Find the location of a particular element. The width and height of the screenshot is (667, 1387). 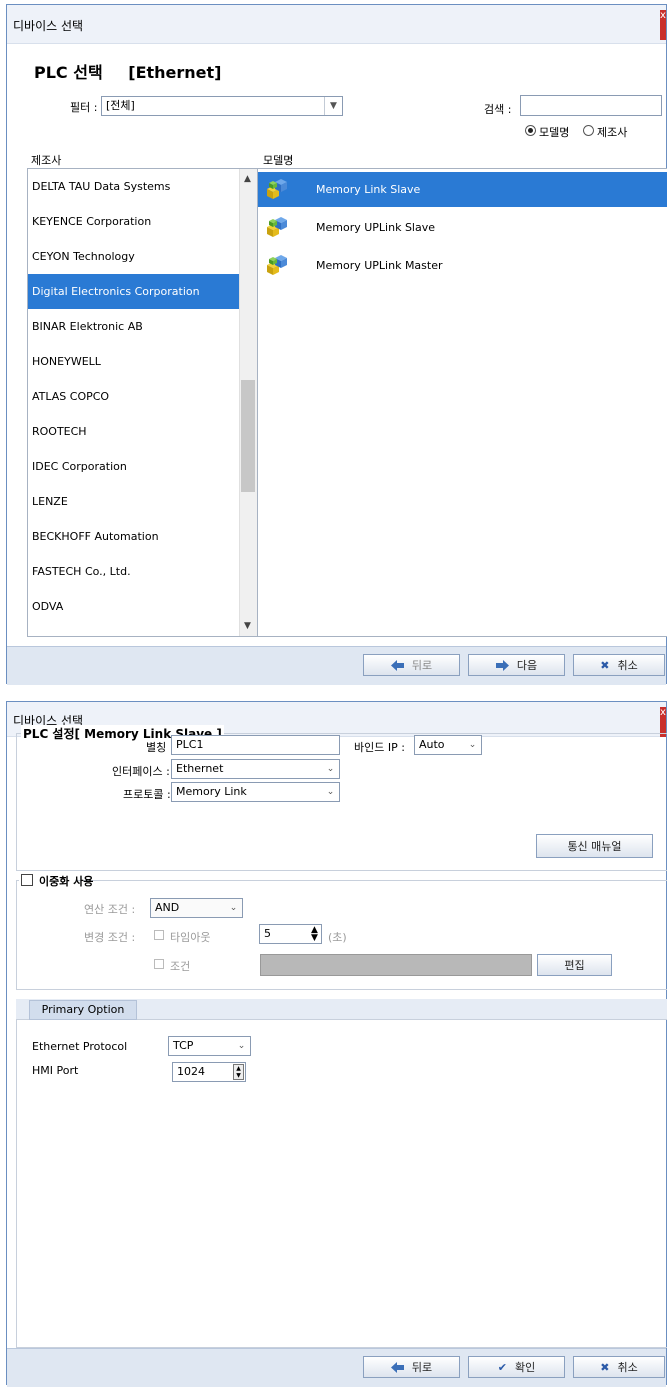

timeout-checkbox is located at coordinates (159, 935).